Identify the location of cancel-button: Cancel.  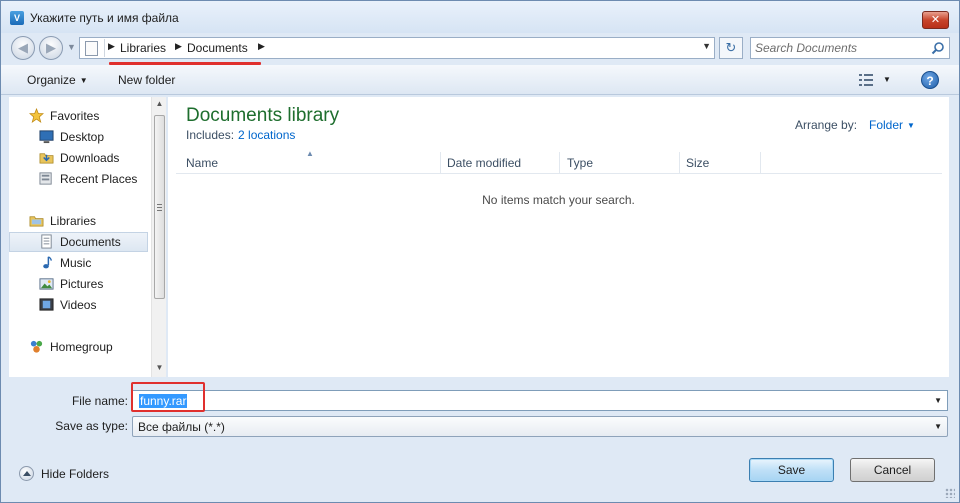
(892, 470).